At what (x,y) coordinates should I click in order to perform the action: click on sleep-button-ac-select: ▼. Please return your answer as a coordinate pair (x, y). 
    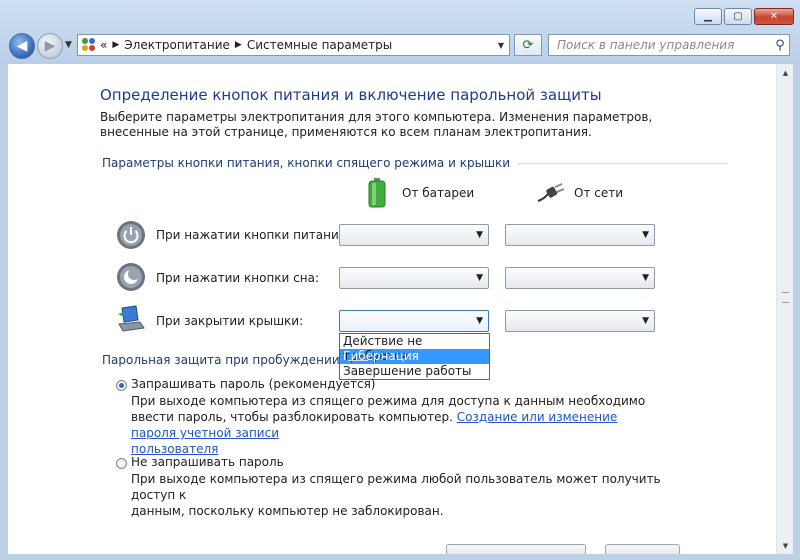
    Looking at the image, I should click on (580, 278).